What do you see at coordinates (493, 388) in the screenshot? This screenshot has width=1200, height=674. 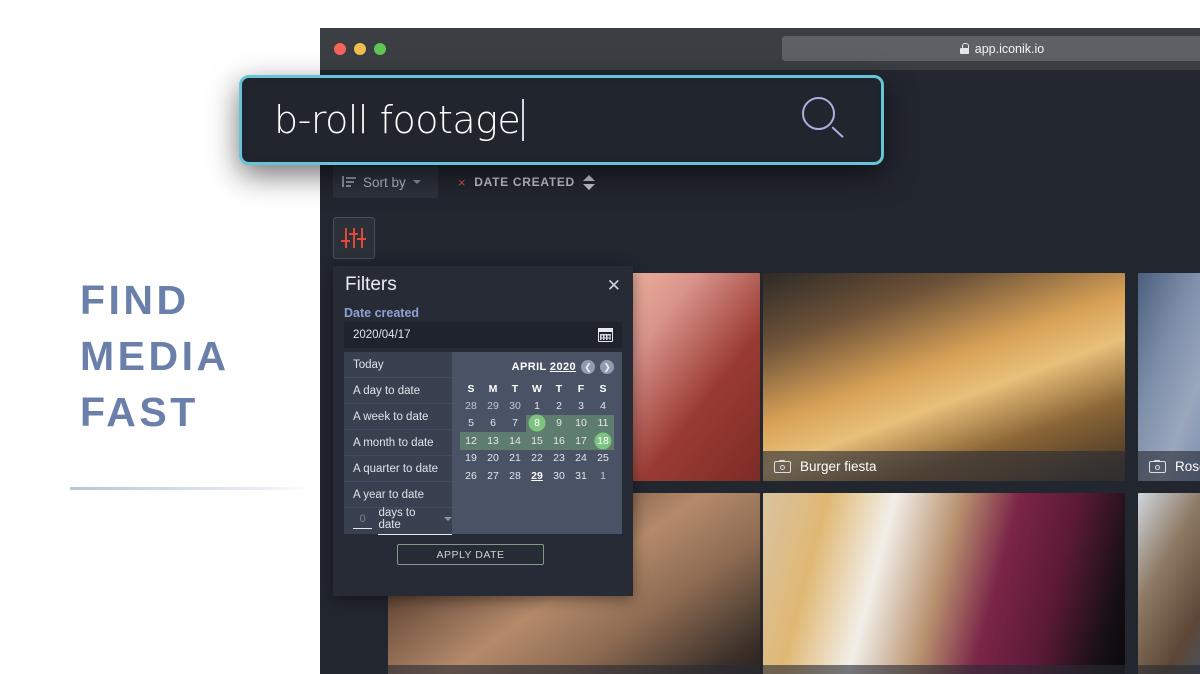 I see `calendar-dow: M` at bounding box center [493, 388].